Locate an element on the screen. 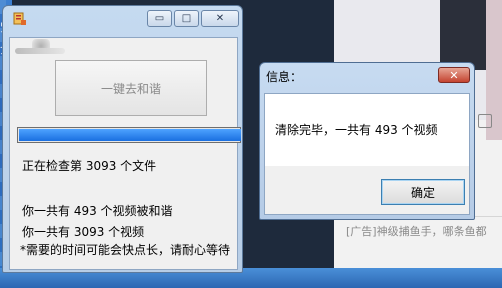 The height and width of the screenshot is (288, 502). total-count-label: 你一共有 3093 个视频 is located at coordinates (83, 232).